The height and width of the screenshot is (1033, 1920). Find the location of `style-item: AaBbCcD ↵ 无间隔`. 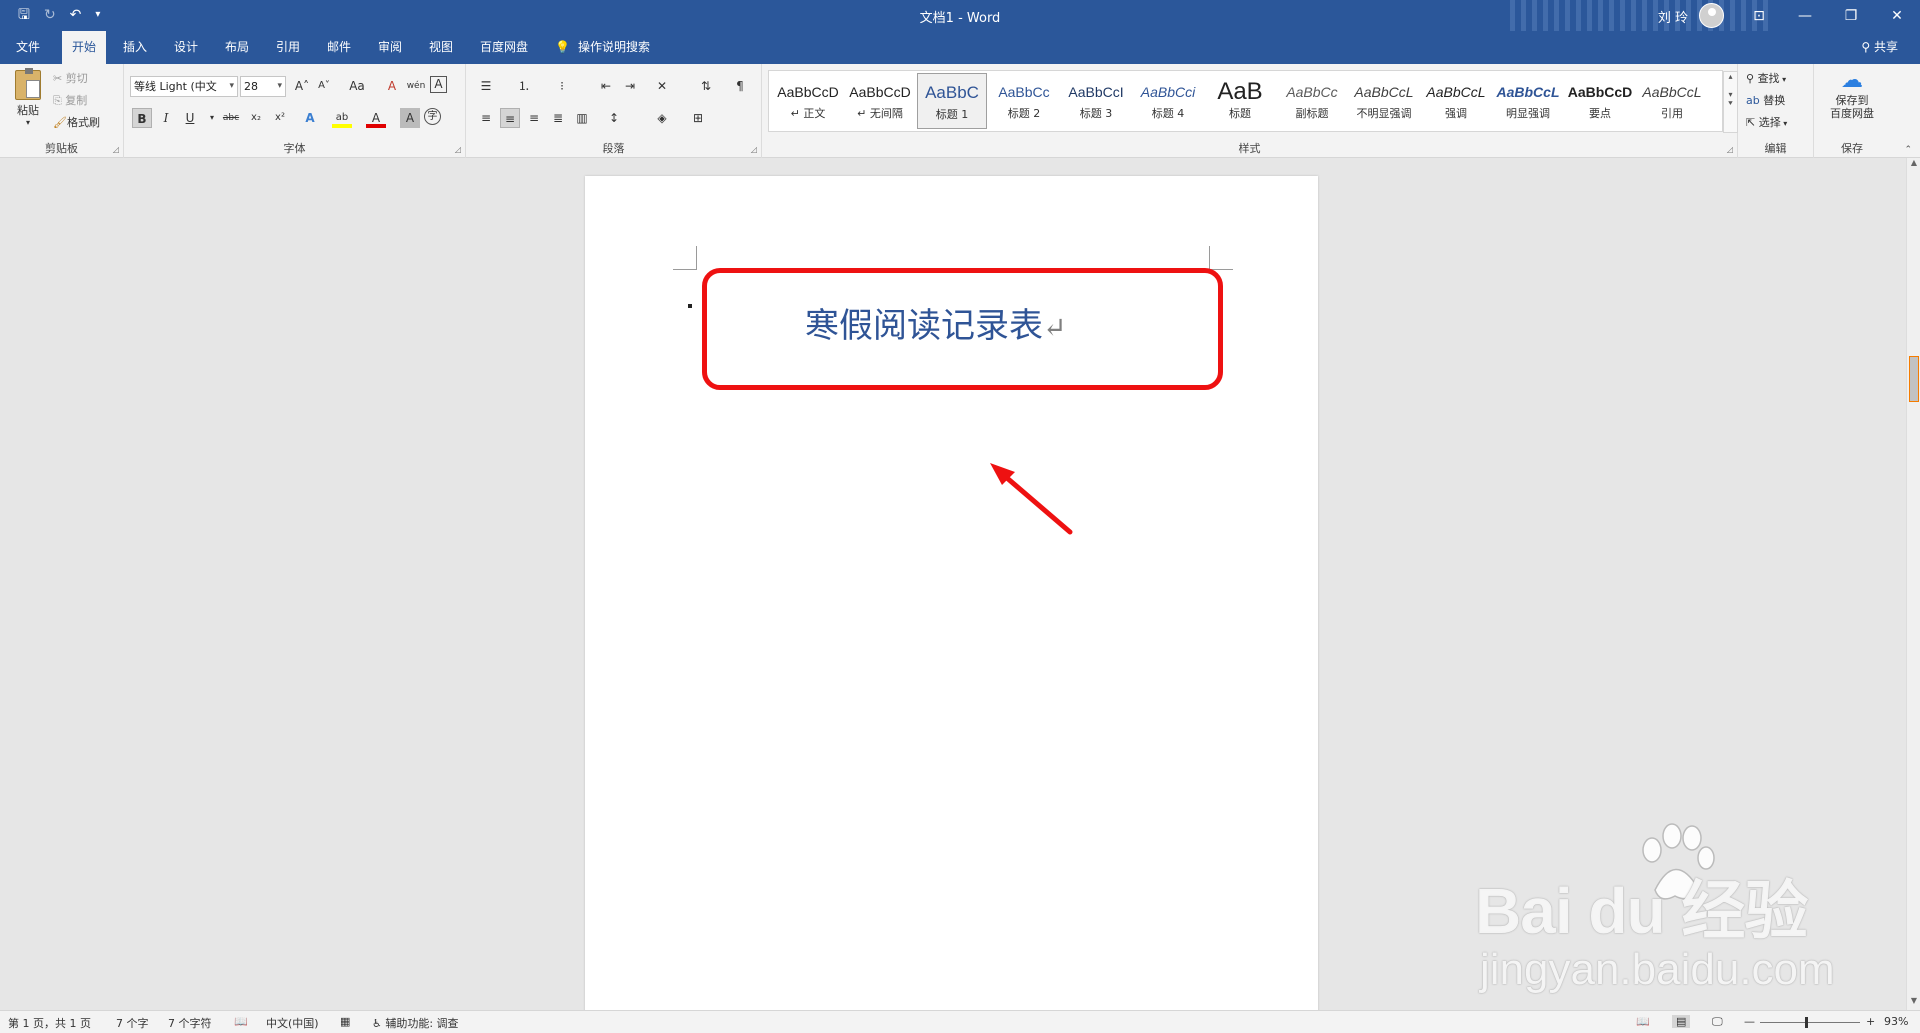

style-item: AaBbCcD ↵ 无间隔 is located at coordinates (880, 101).